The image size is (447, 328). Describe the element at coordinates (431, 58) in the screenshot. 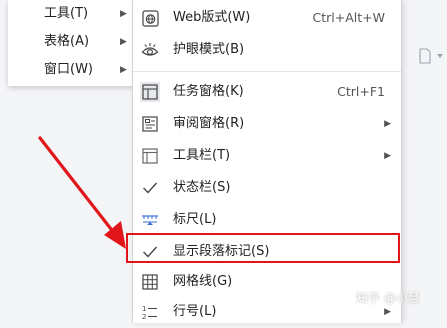

I see `document-icon` at that location.